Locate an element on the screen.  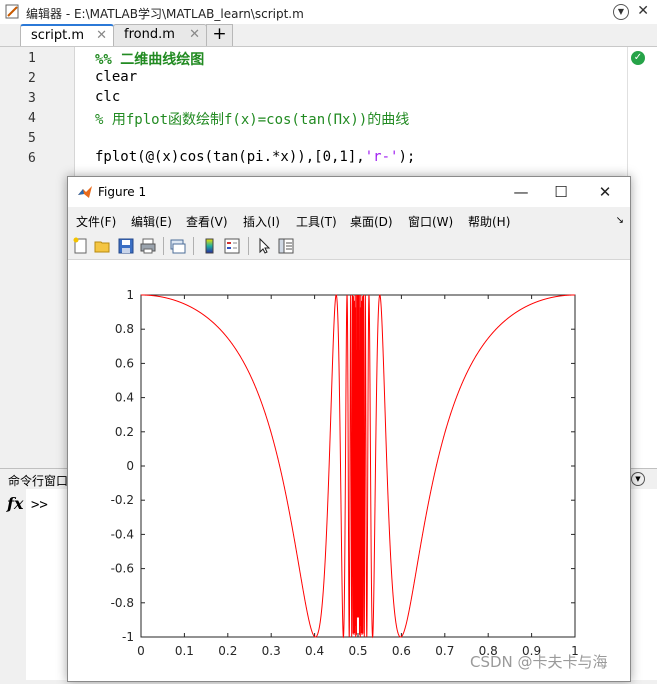
y-tick-label: 0.4 is located at coordinates (124, 398).